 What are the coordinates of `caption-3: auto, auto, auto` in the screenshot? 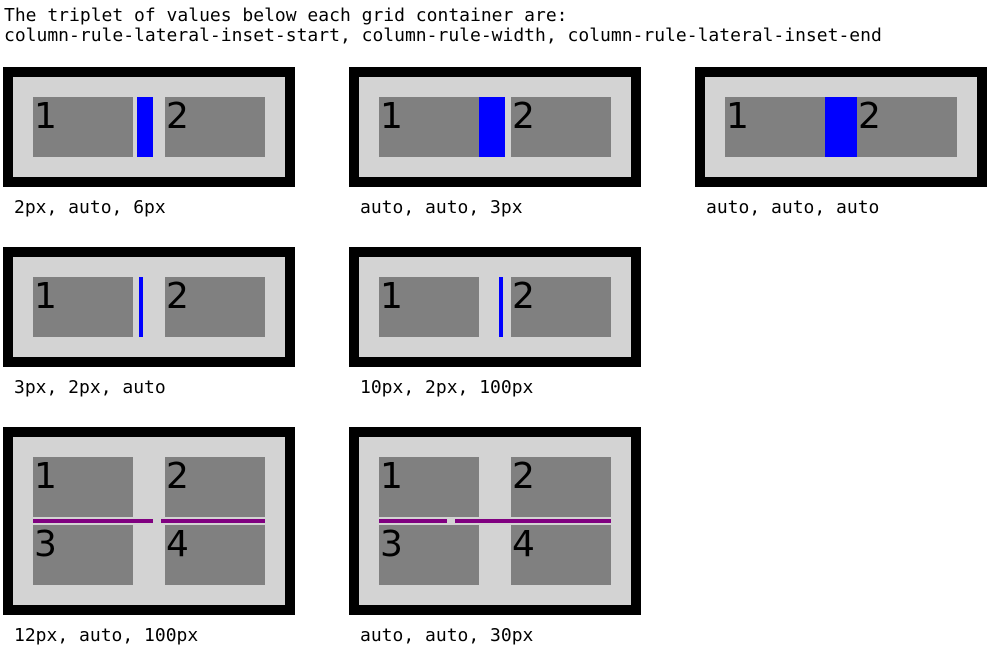 It's located at (793, 207).